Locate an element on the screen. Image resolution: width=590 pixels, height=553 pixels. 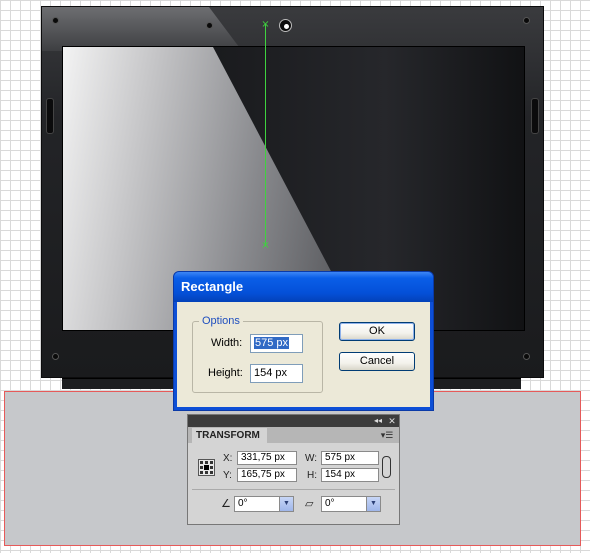
rotate-select: 0° ▼ is located at coordinates (264, 504).